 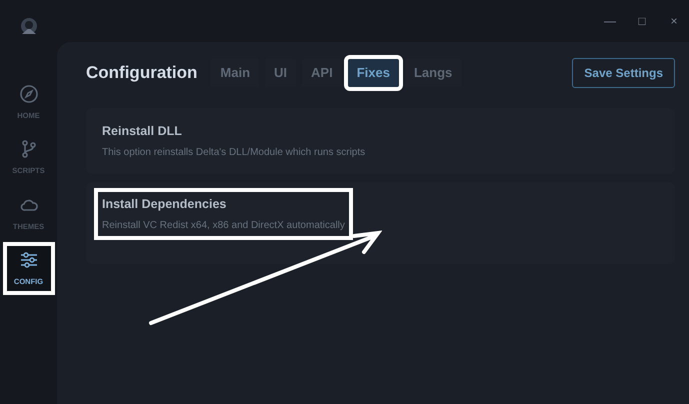 I want to click on tab: Fixes, so click(x=373, y=73).